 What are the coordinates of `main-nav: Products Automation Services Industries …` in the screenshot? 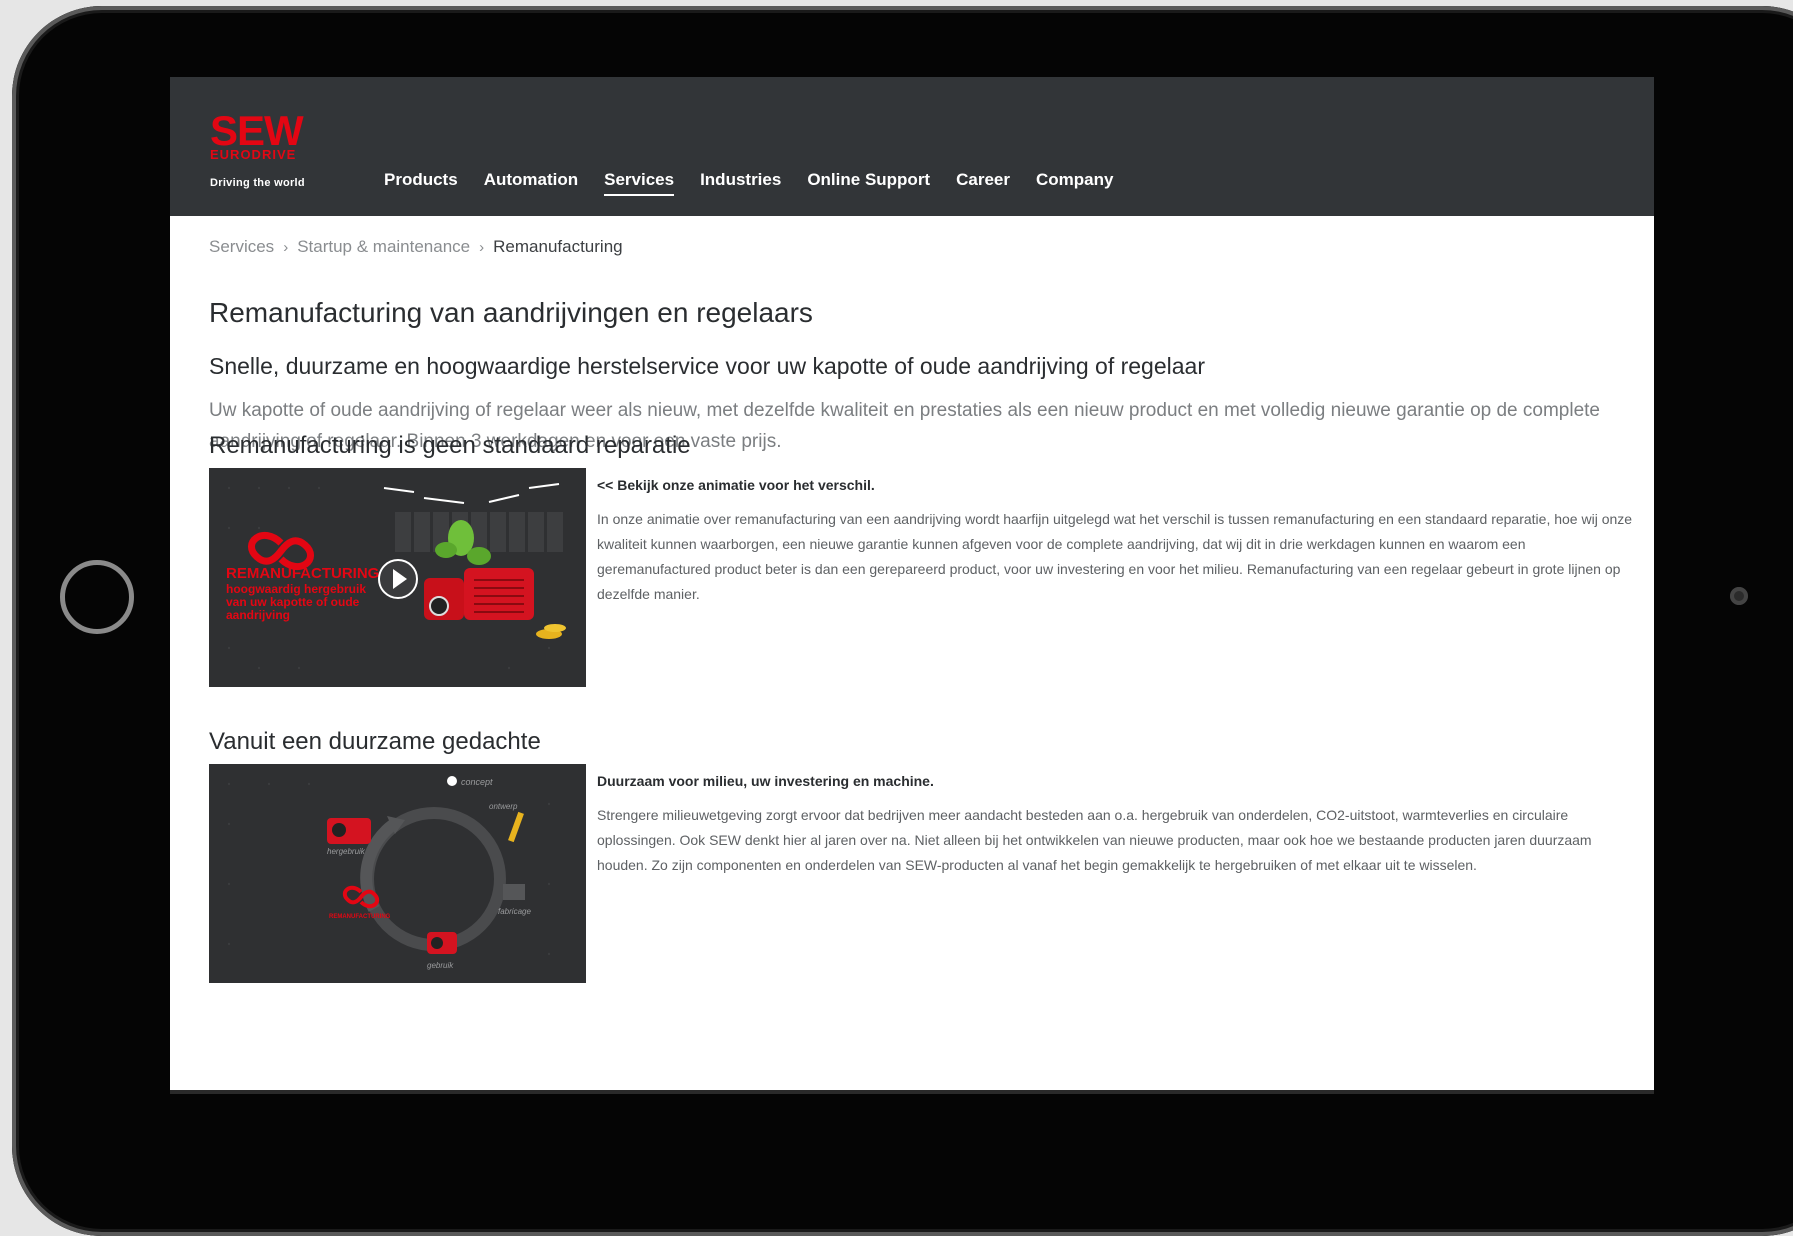 It's located at (748, 183).